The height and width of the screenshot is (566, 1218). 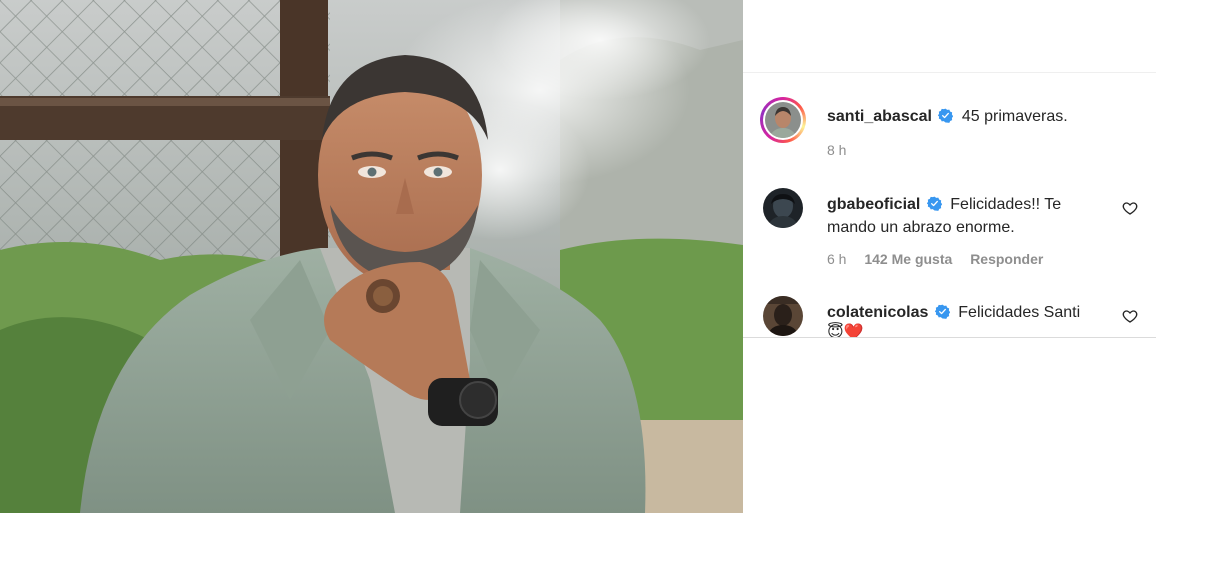 I want to click on reply-button: Responder, so click(x=1006, y=259).